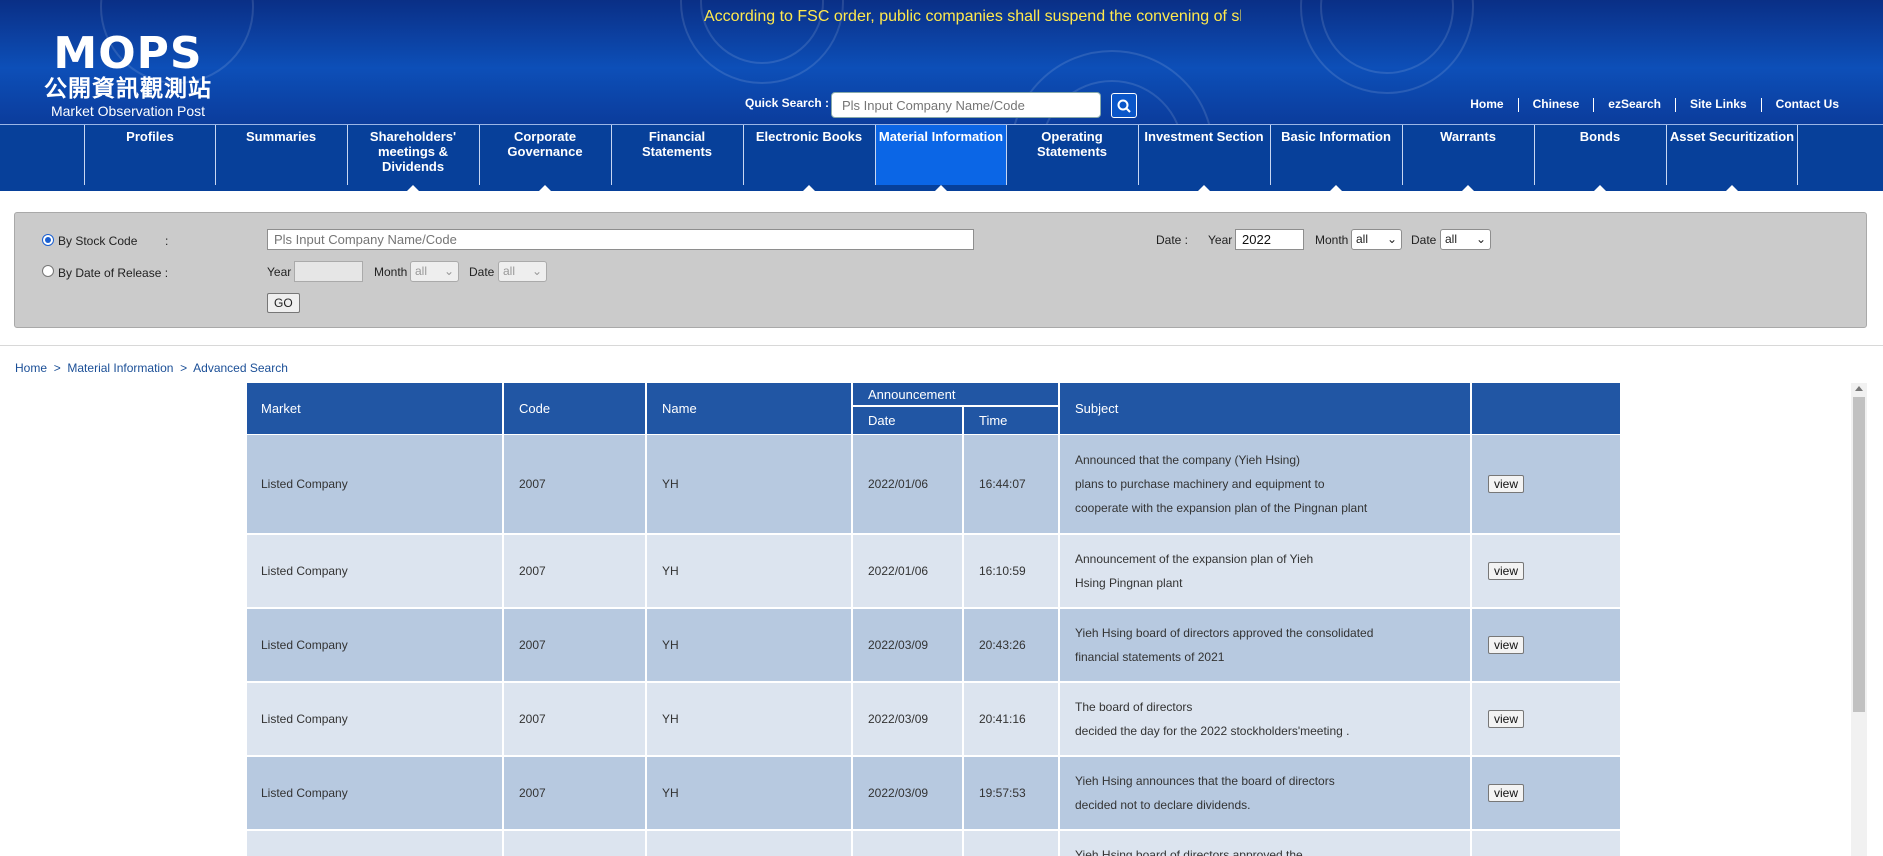  I want to click on scroll-up-icon, so click(1859, 388).